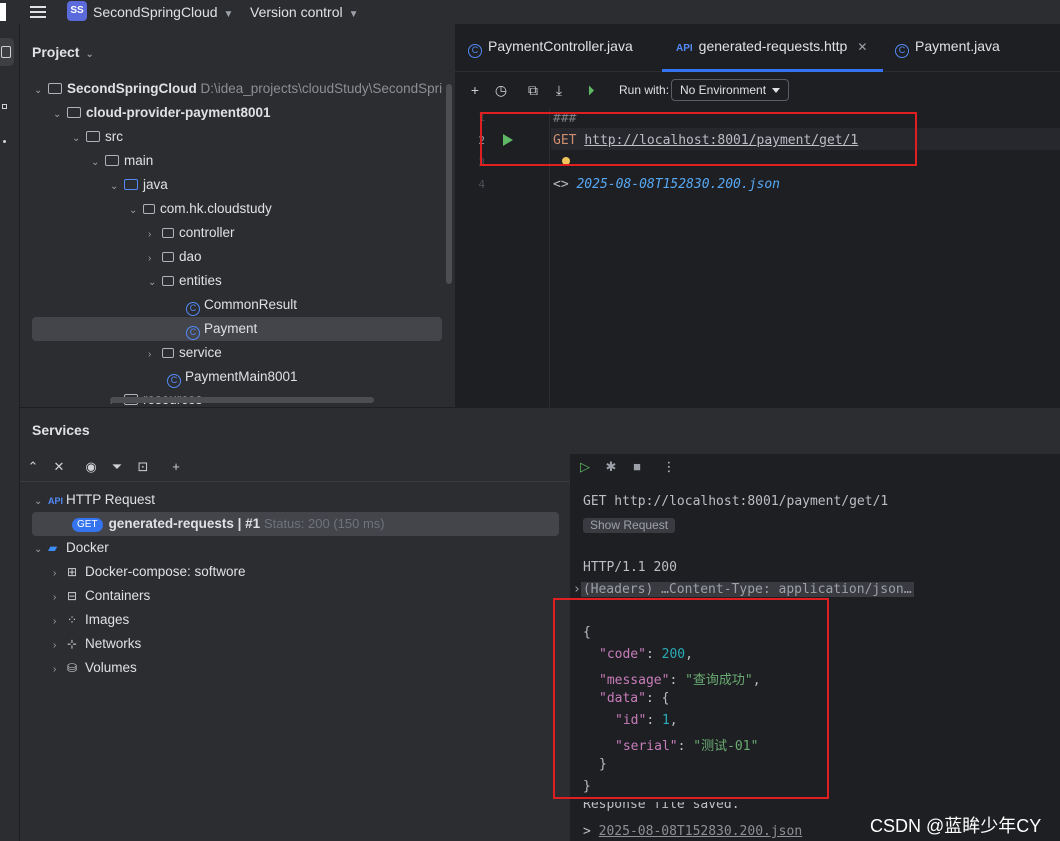 The height and width of the screenshot is (841, 1060). I want to click on services-item-docker-compose: › ⊞ Docker-compose: softwore, so click(149, 572).